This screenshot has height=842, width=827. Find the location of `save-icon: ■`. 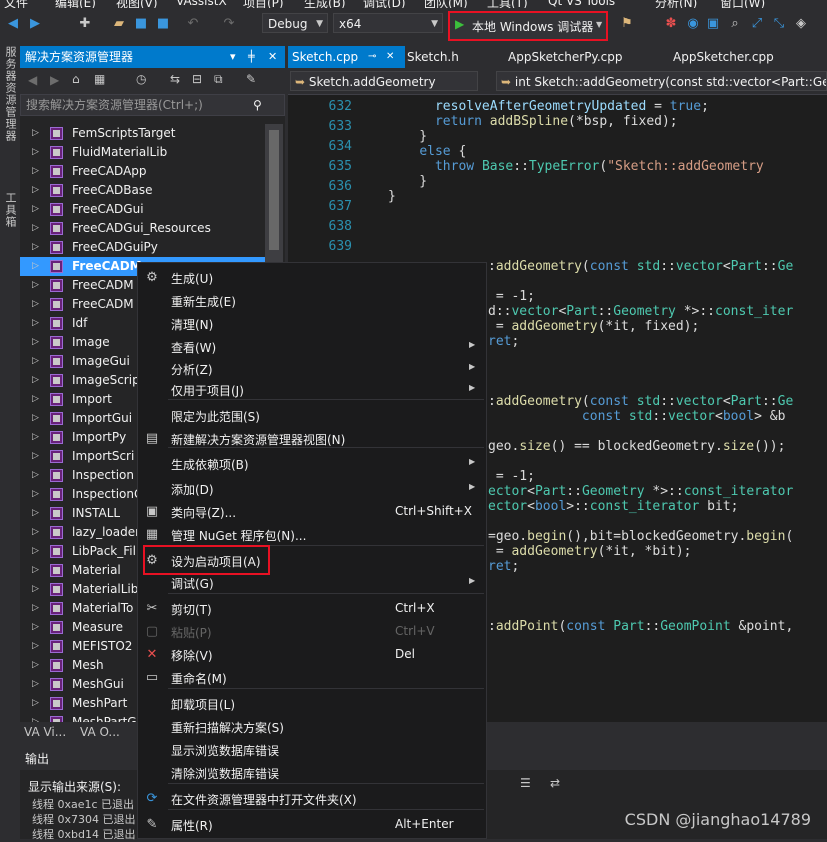

save-icon: ■ is located at coordinates (141, 24).